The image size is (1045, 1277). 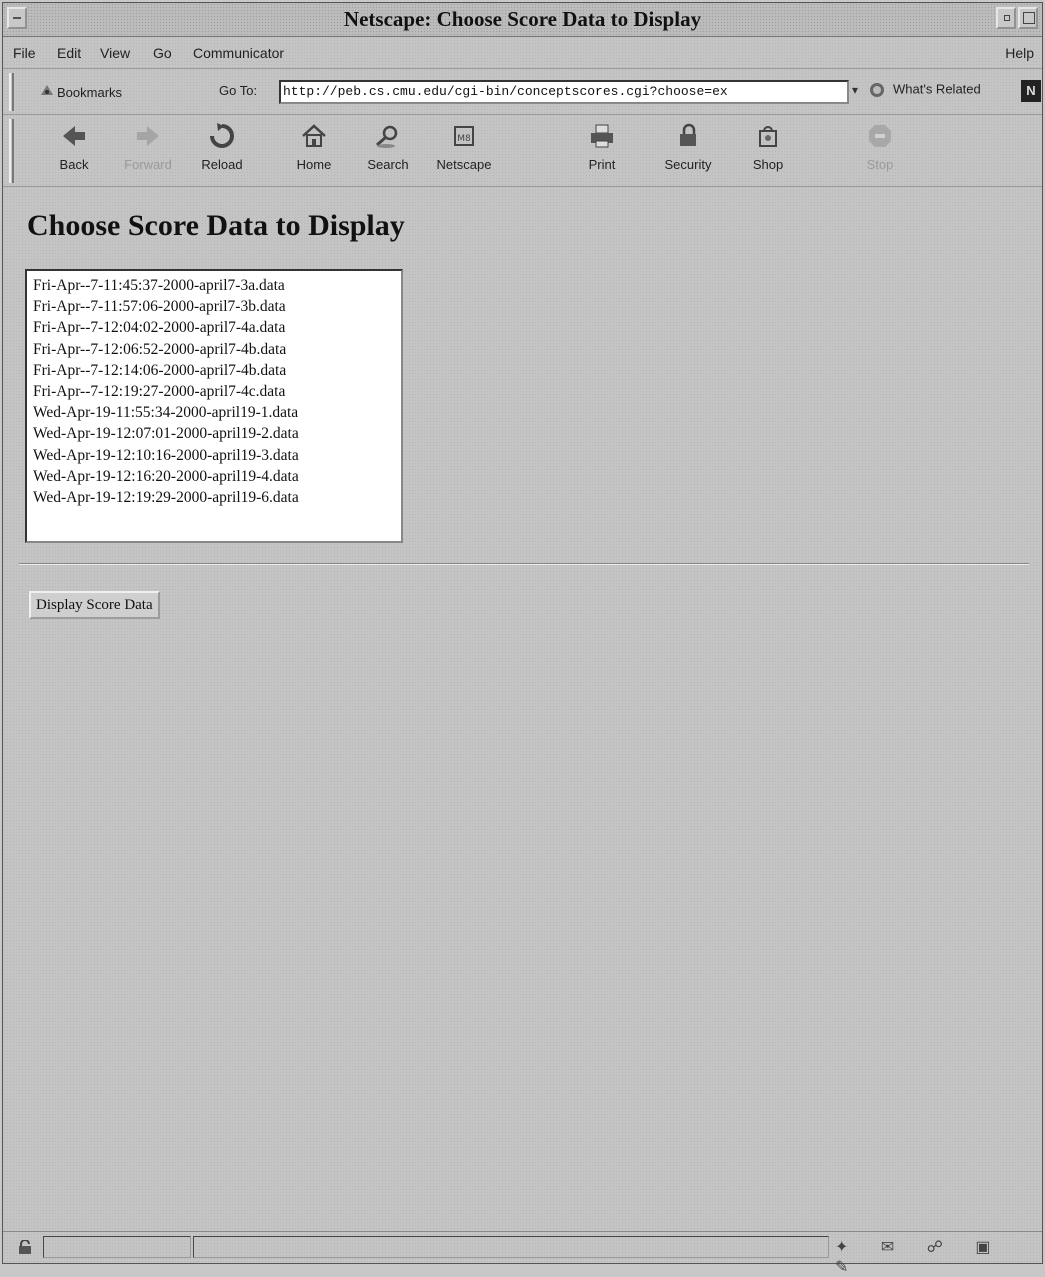 I want to click on shop-button: Shop, so click(x=768, y=150).